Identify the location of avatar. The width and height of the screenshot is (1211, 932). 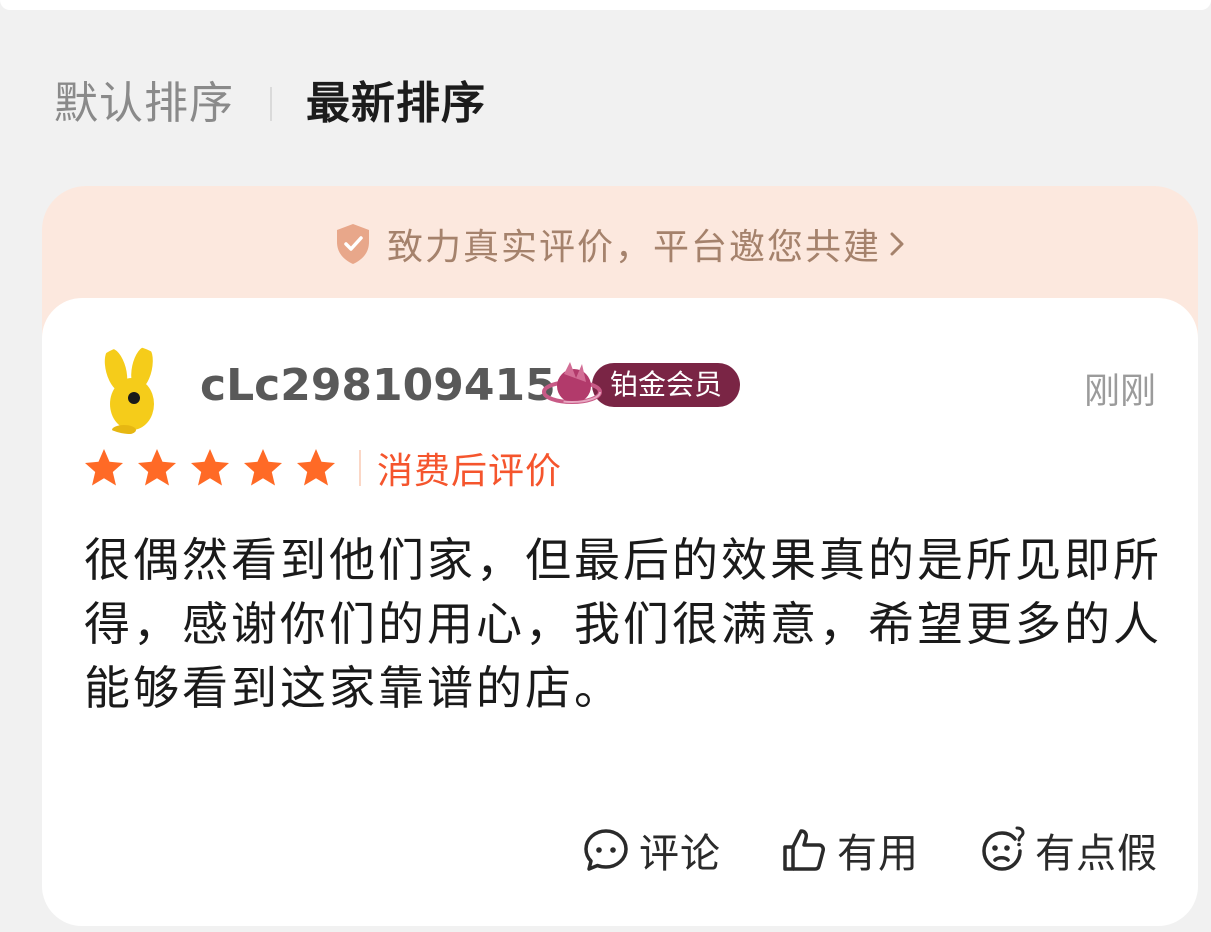
(130, 390).